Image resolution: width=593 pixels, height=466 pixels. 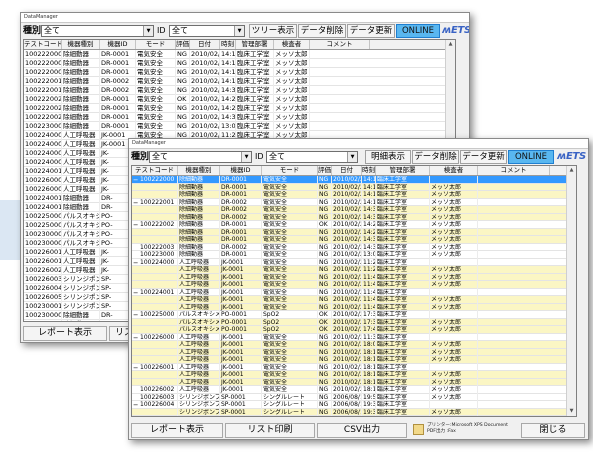 What do you see at coordinates (270, 430) in the screenshot?
I see `list-print-button: リスト印刷` at bounding box center [270, 430].